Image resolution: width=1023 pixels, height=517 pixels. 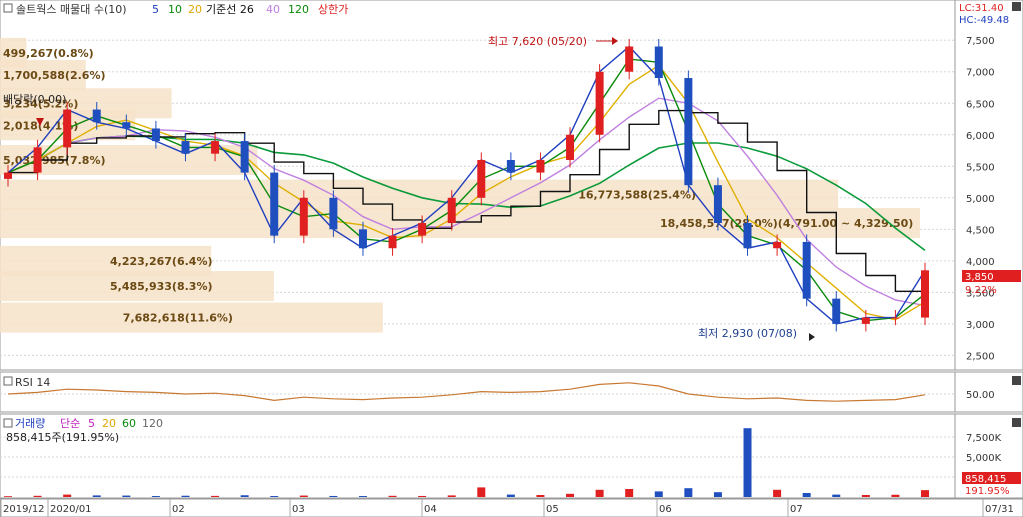 What do you see at coordinates (552, 509) in the screenshot?
I see `date-label: 05` at bounding box center [552, 509].